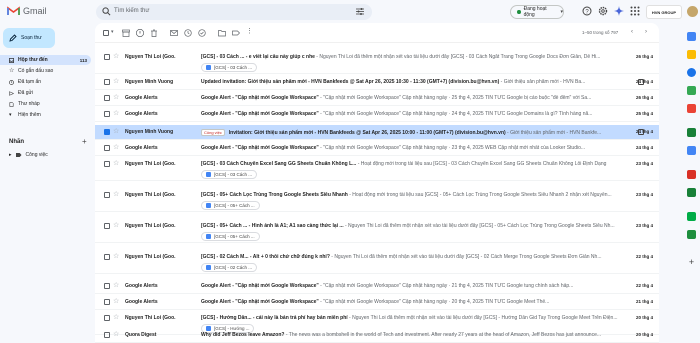 The height and width of the screenshot is (343, 700). I want to click on sidebar-item-sent: Đã gửi, so click(45, 93).